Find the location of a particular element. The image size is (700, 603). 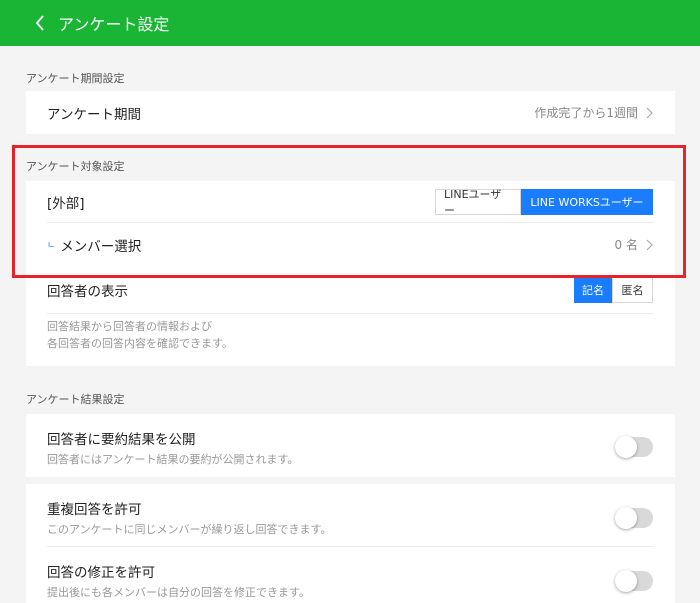

user-type-segmented-control: LINEユーザー LINE WORKSユーザー is located at coordinates (544, 202).